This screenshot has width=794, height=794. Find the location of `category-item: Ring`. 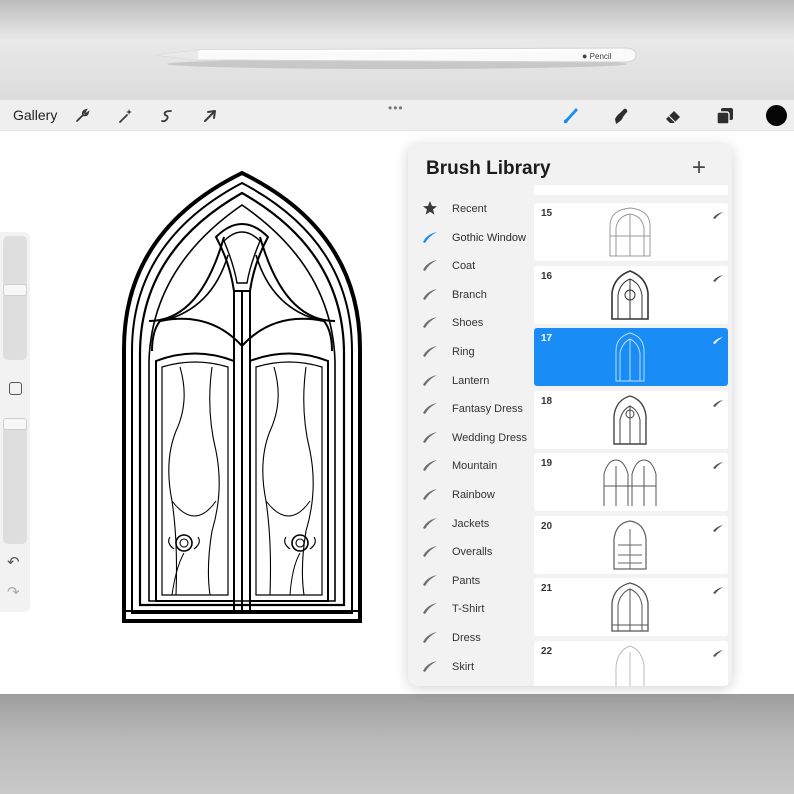

category-item: Ring is located at coordinates (471, 352).